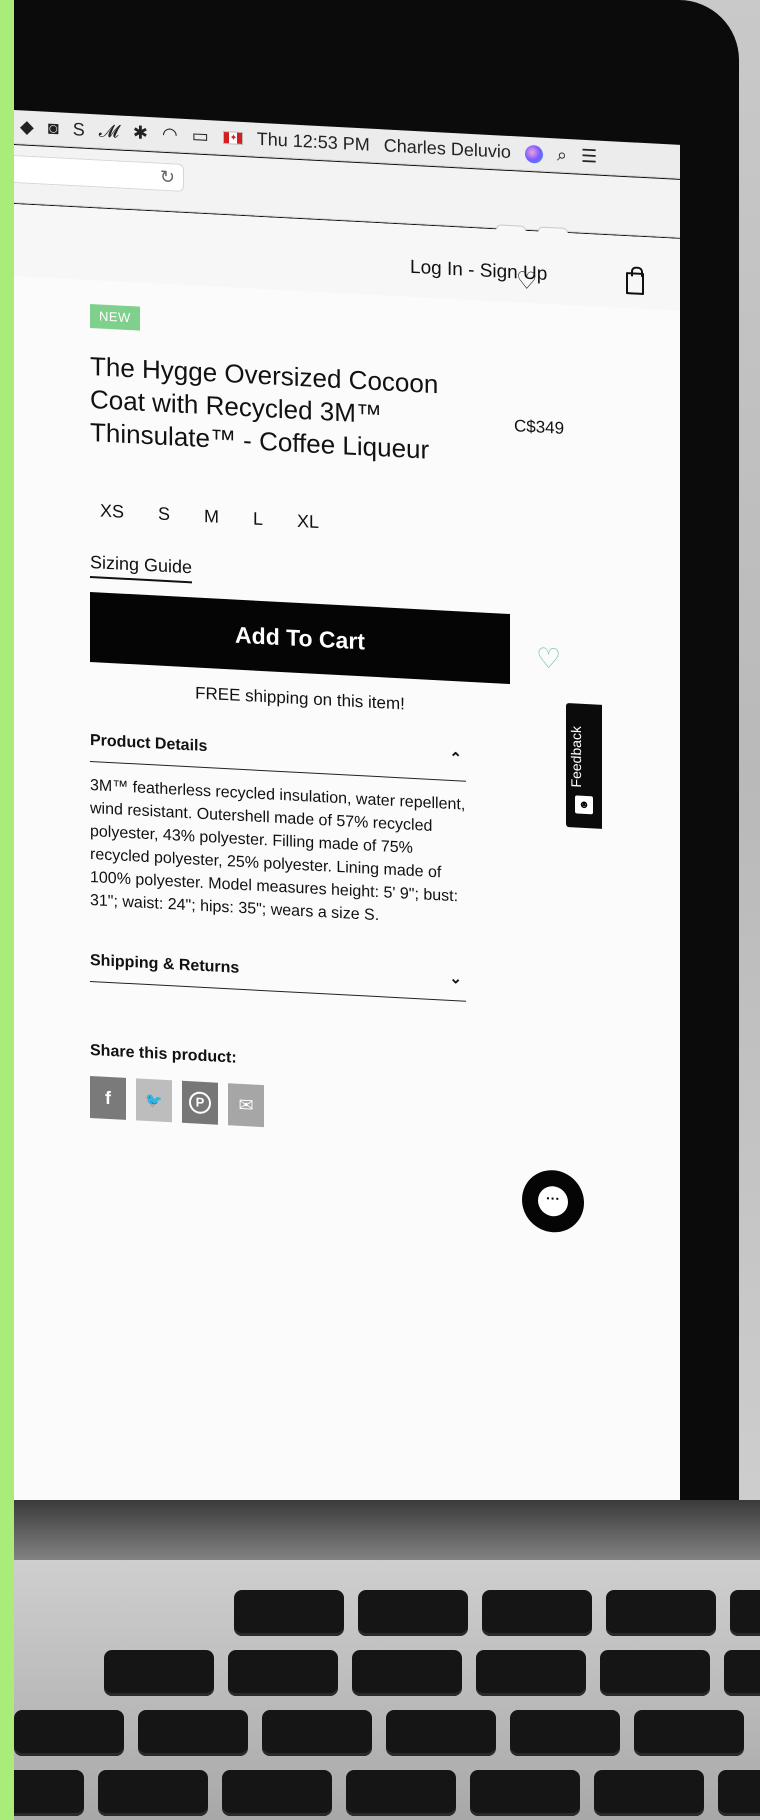 Image resolution: width=760 pixels, height=1820 pixels. Describe the element at coordinates (300, 698) in the screenshot. I see `free-shipping-note: FREE shipping on this item!` at that location.